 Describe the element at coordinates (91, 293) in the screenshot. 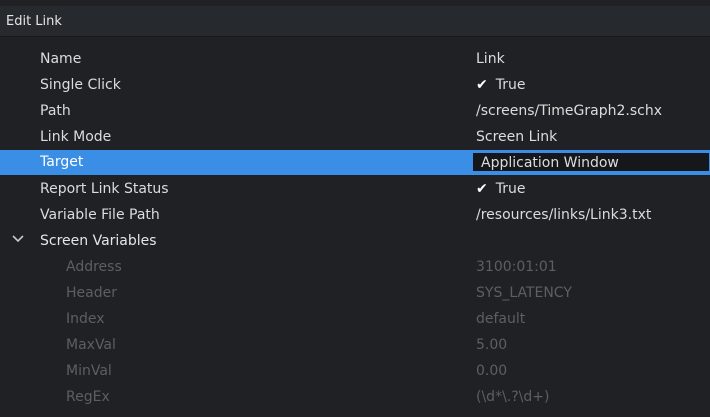

I see `variable-label: Header` at that location.